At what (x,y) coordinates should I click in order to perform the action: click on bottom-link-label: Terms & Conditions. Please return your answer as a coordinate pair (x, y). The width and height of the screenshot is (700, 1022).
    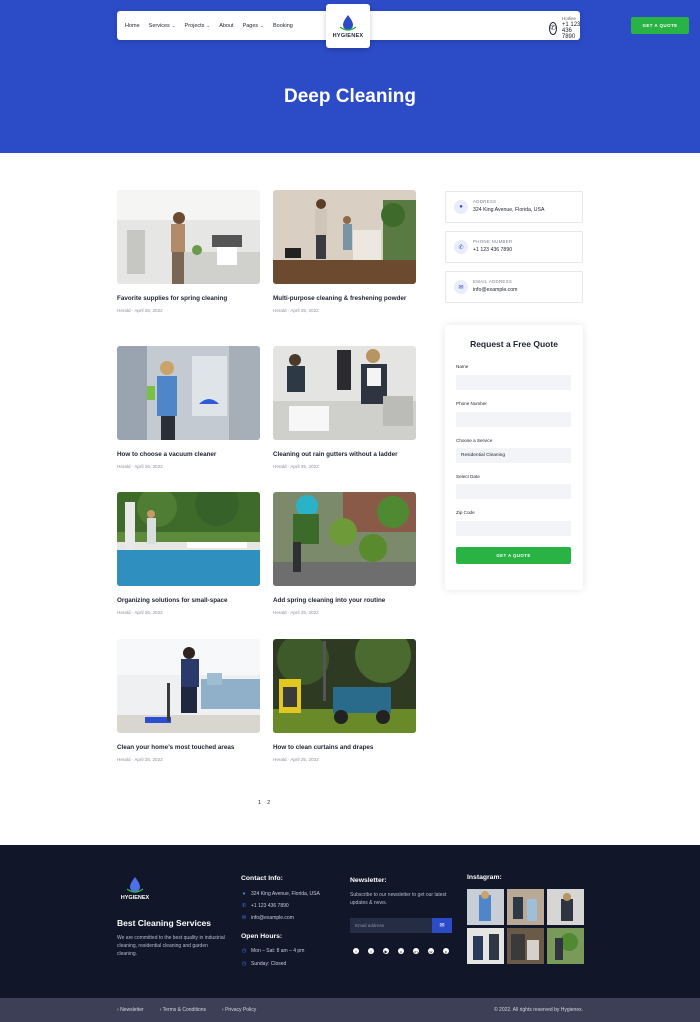
    Looking at the image, I should click on (184, 1010).